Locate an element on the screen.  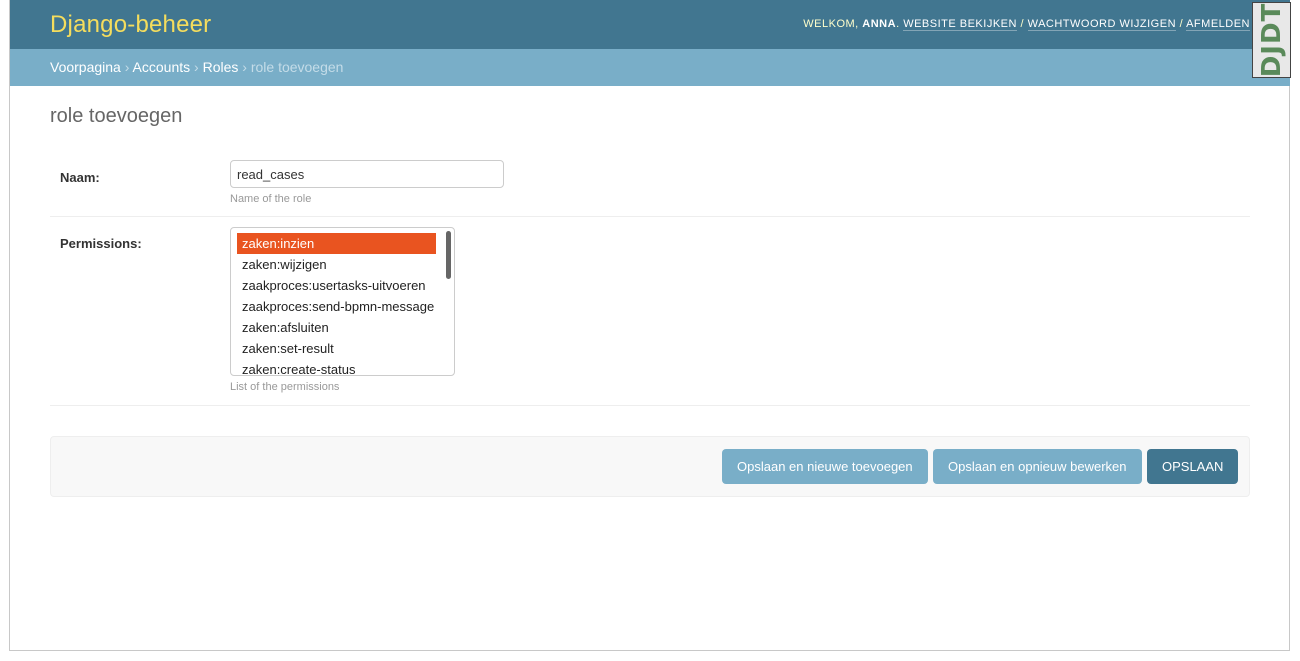
permissions-scrollbar is located at coordinates (448, 255).